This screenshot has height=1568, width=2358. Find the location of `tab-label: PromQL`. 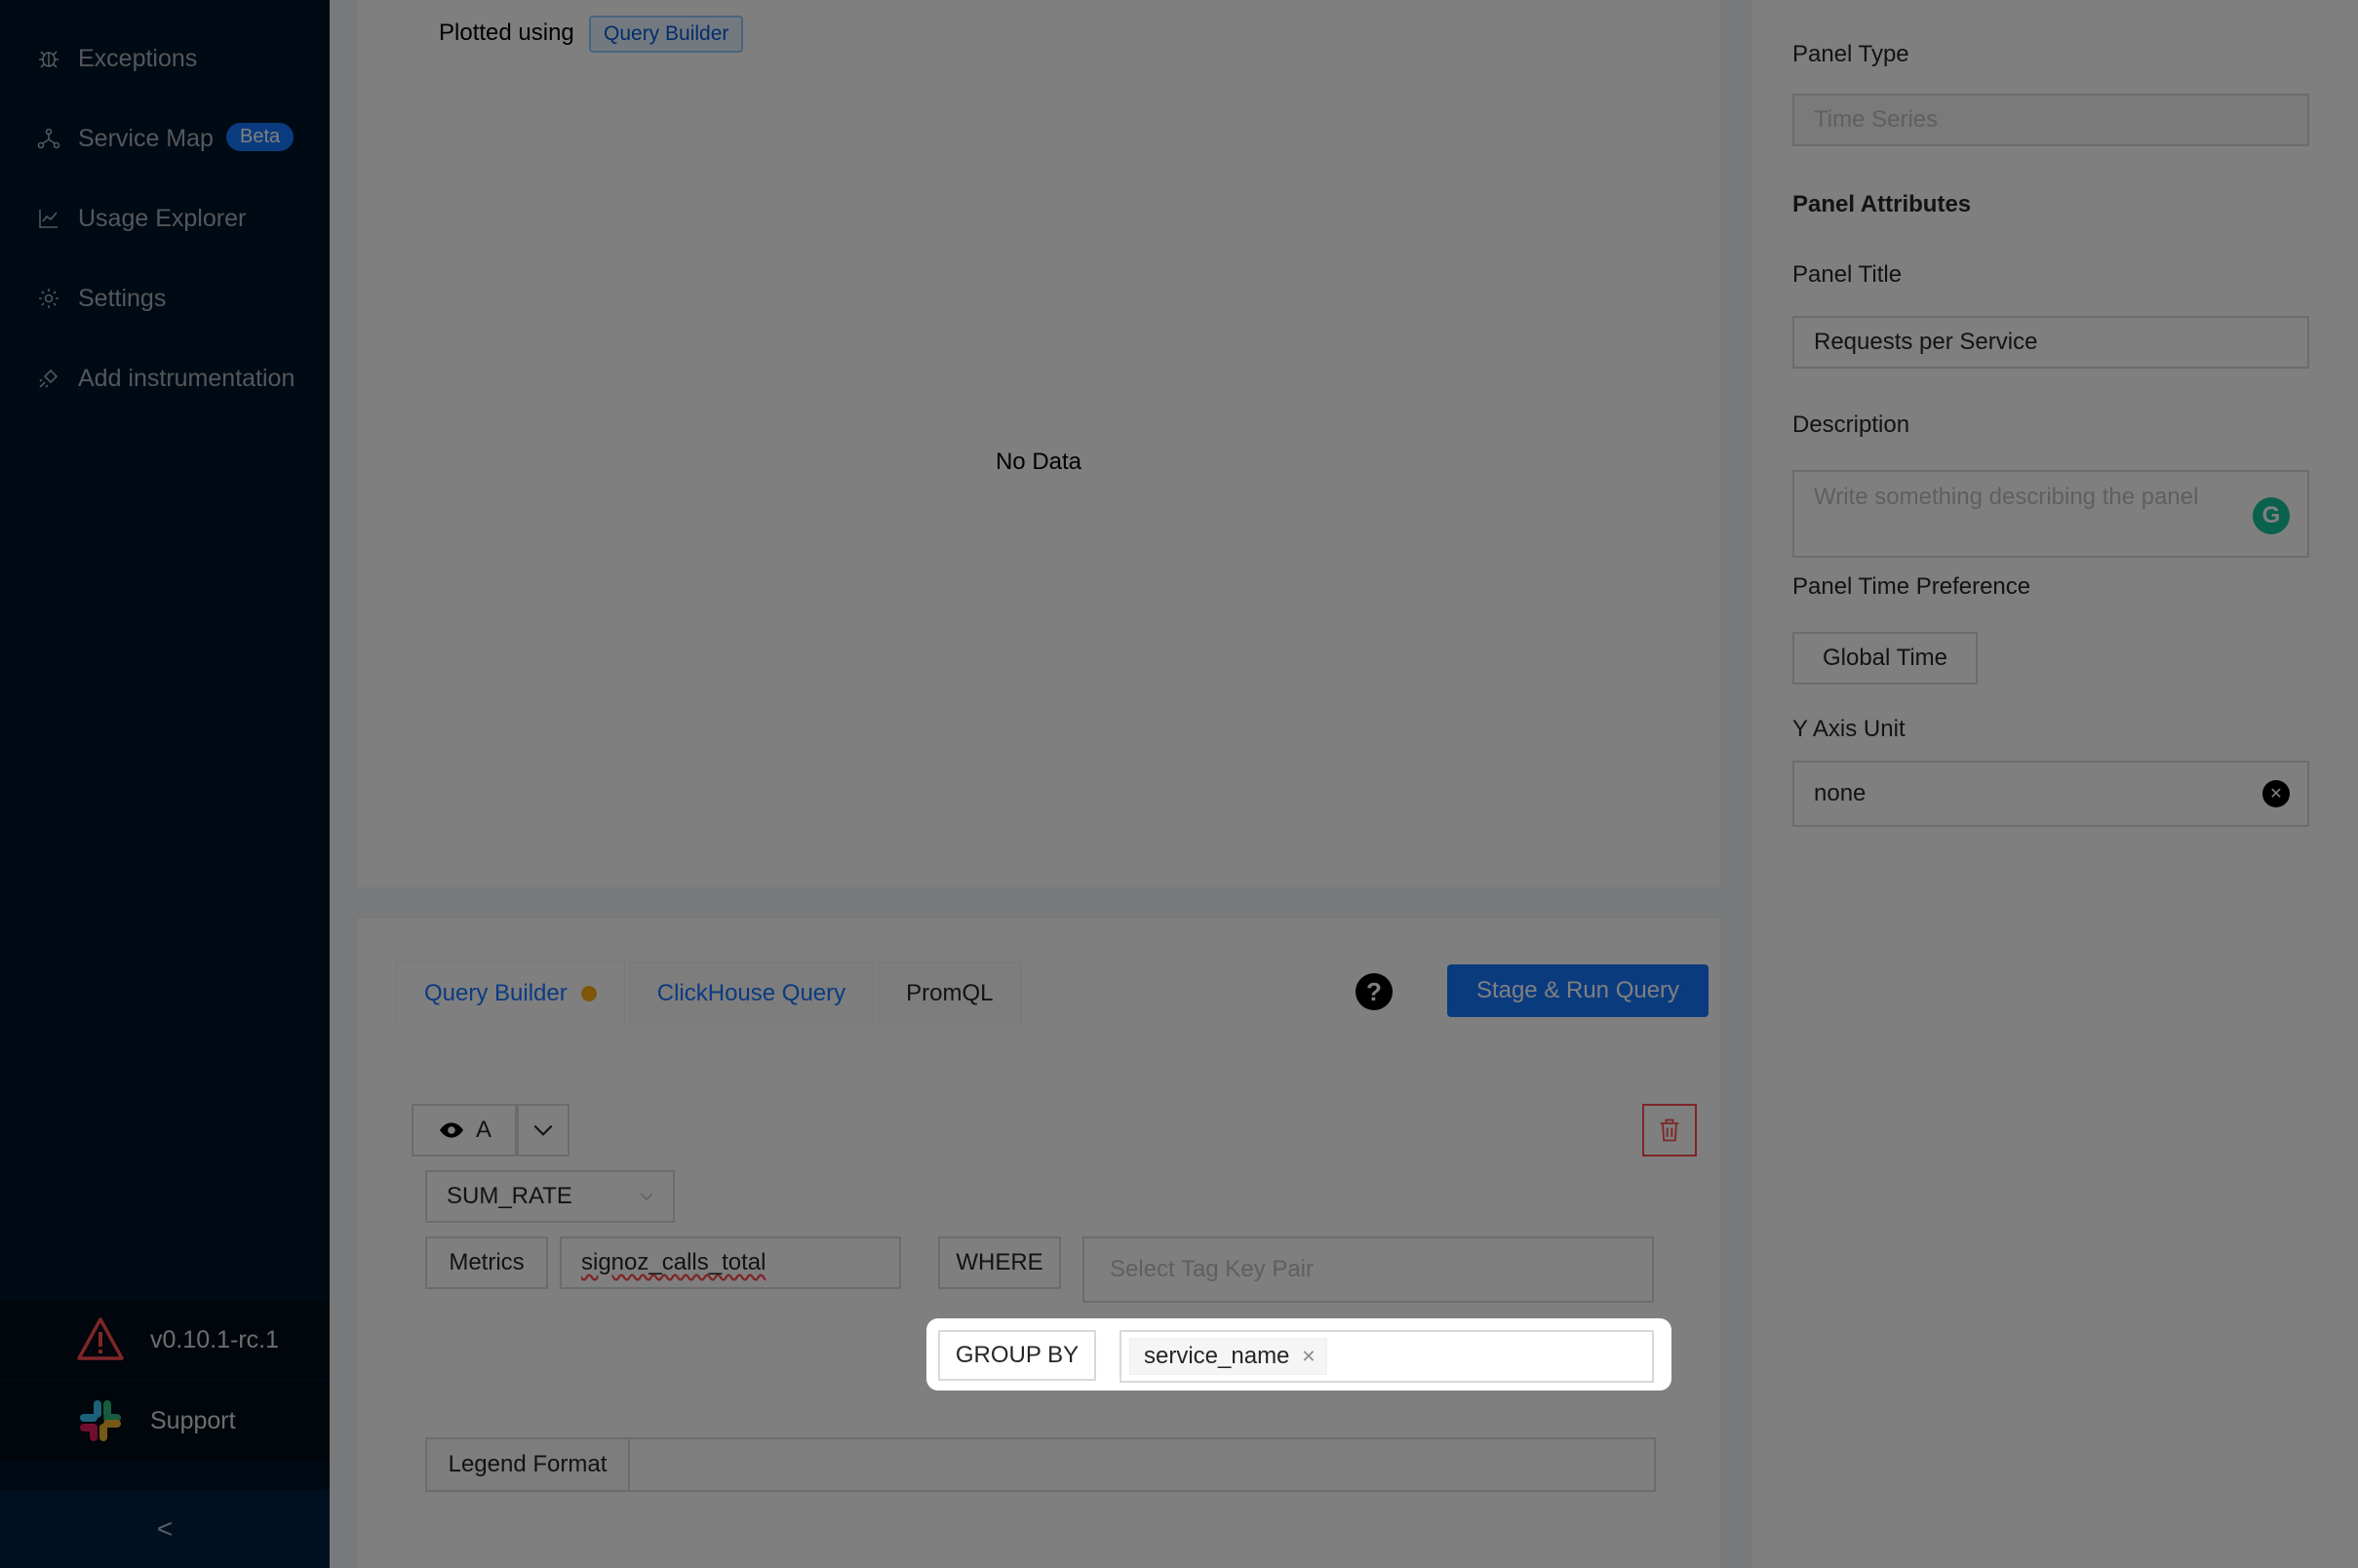

tab-label: PromQL is located at coordinates (950, 992).